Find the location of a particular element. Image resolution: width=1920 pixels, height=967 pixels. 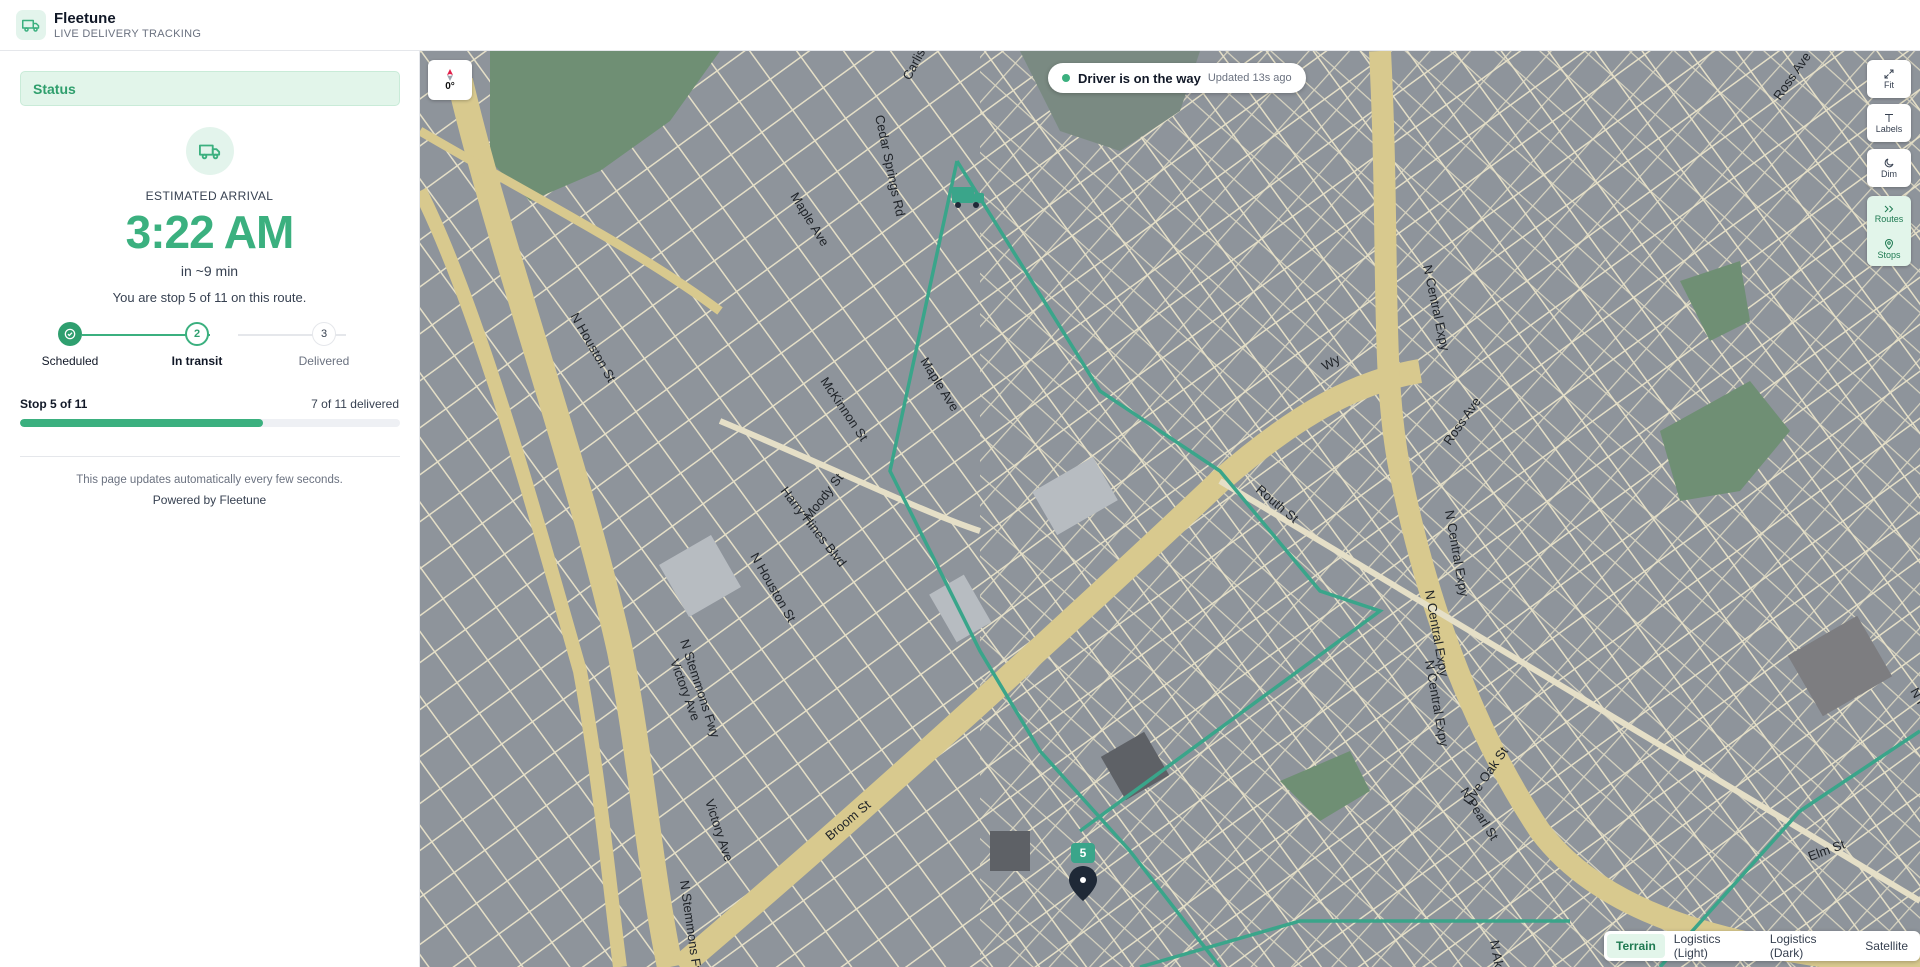

step-scheduled: Scheduled is located at coordinates (70, 345).